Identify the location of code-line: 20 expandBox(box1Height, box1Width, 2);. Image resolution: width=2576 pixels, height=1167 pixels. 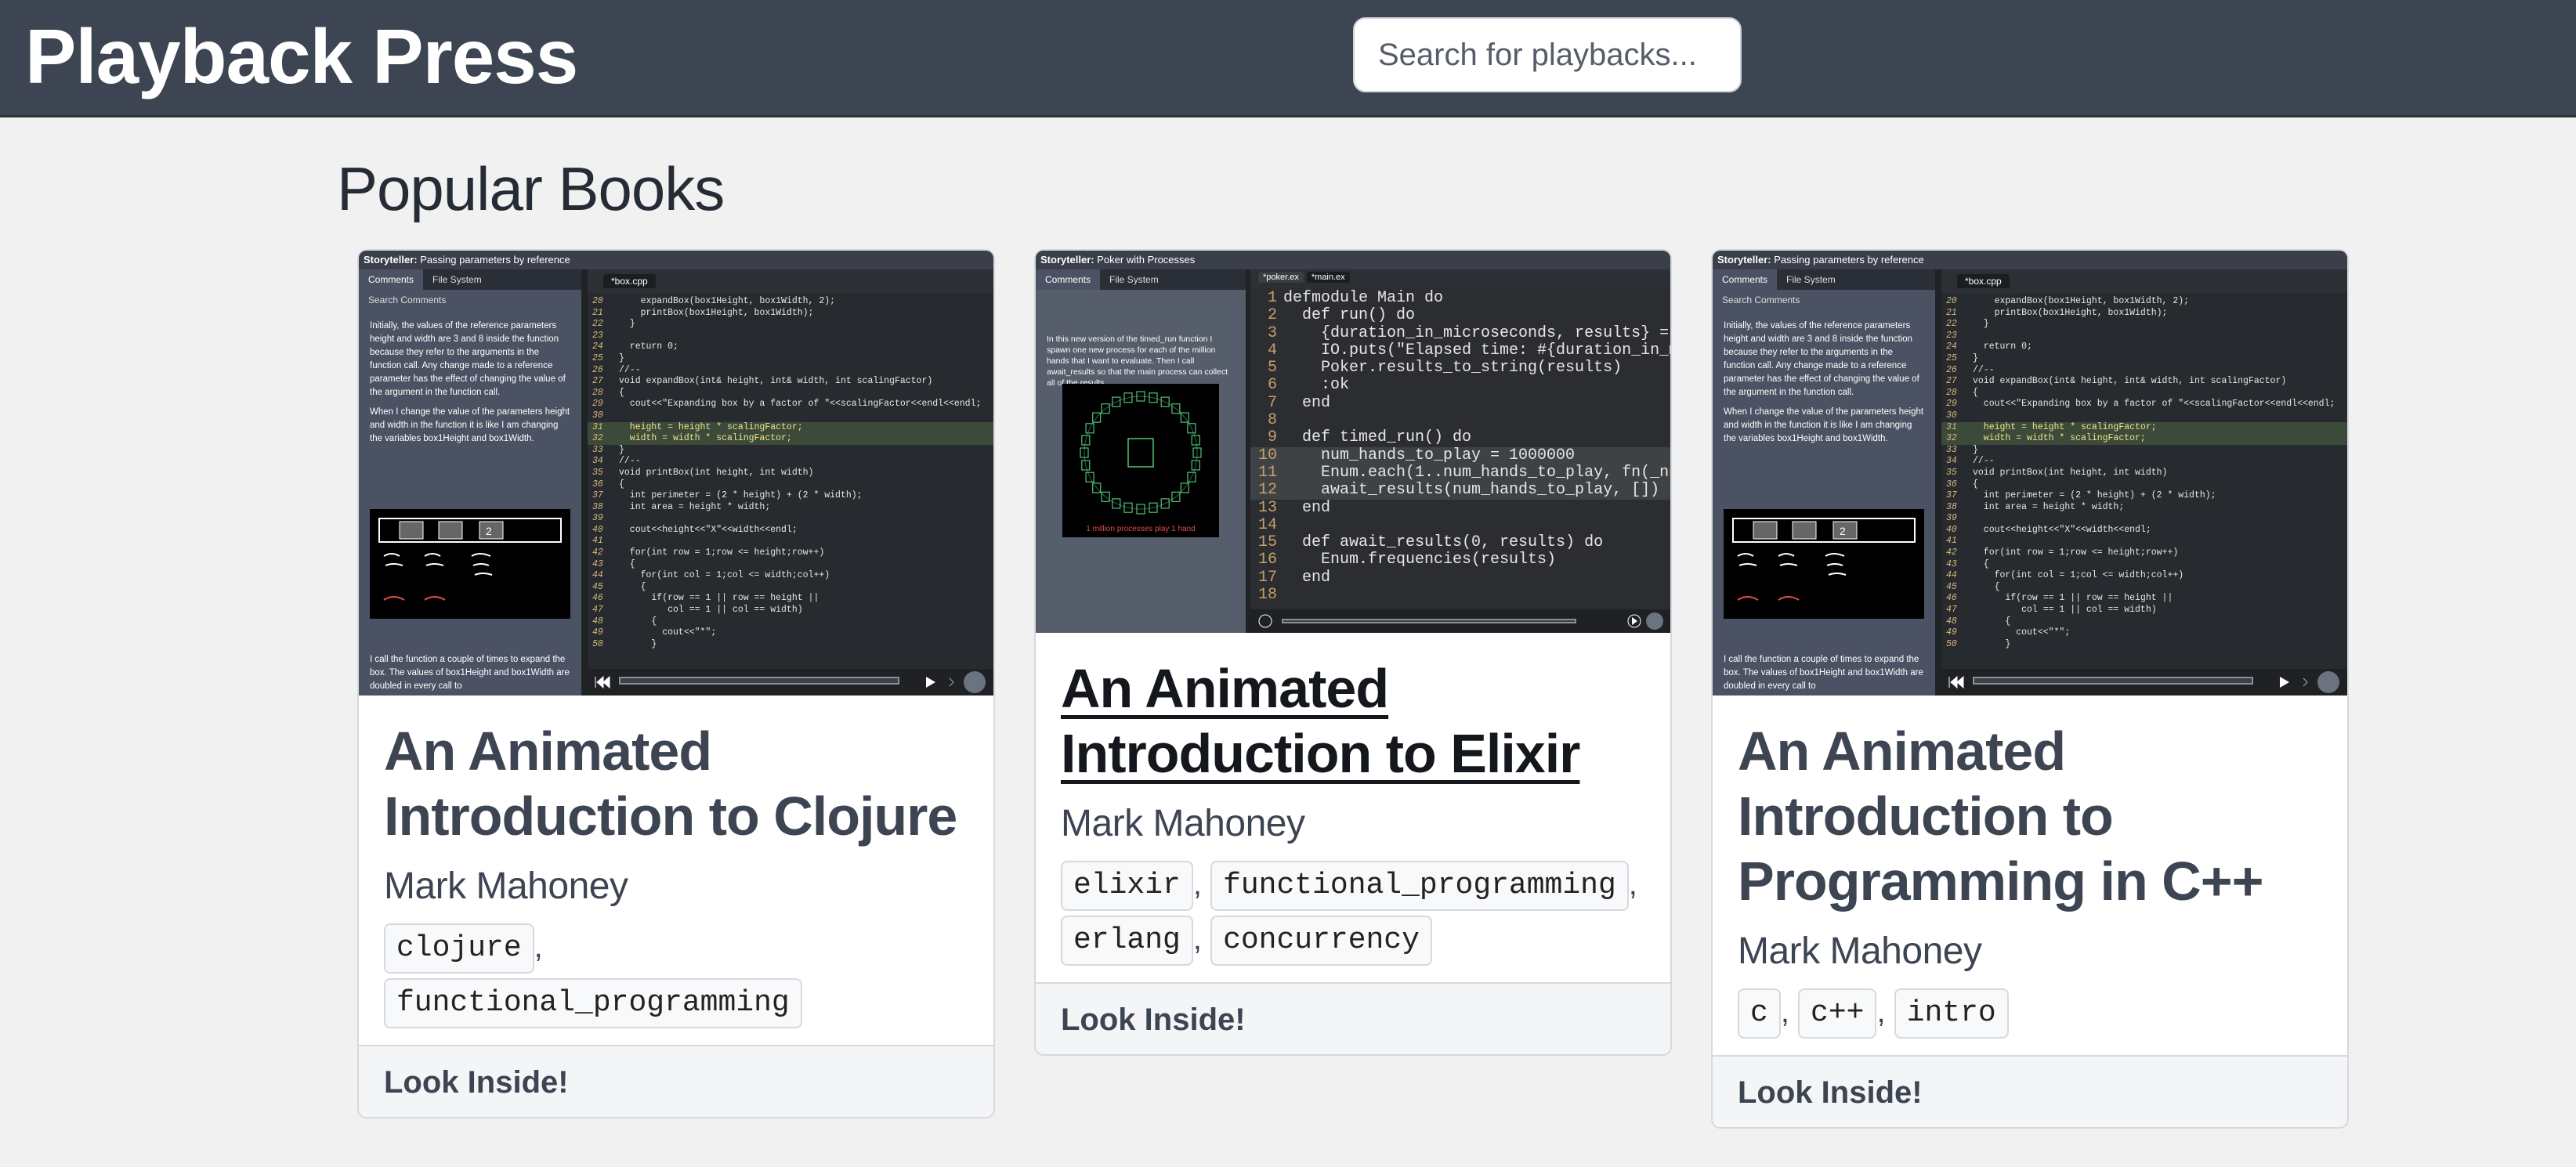
(2068, 301).